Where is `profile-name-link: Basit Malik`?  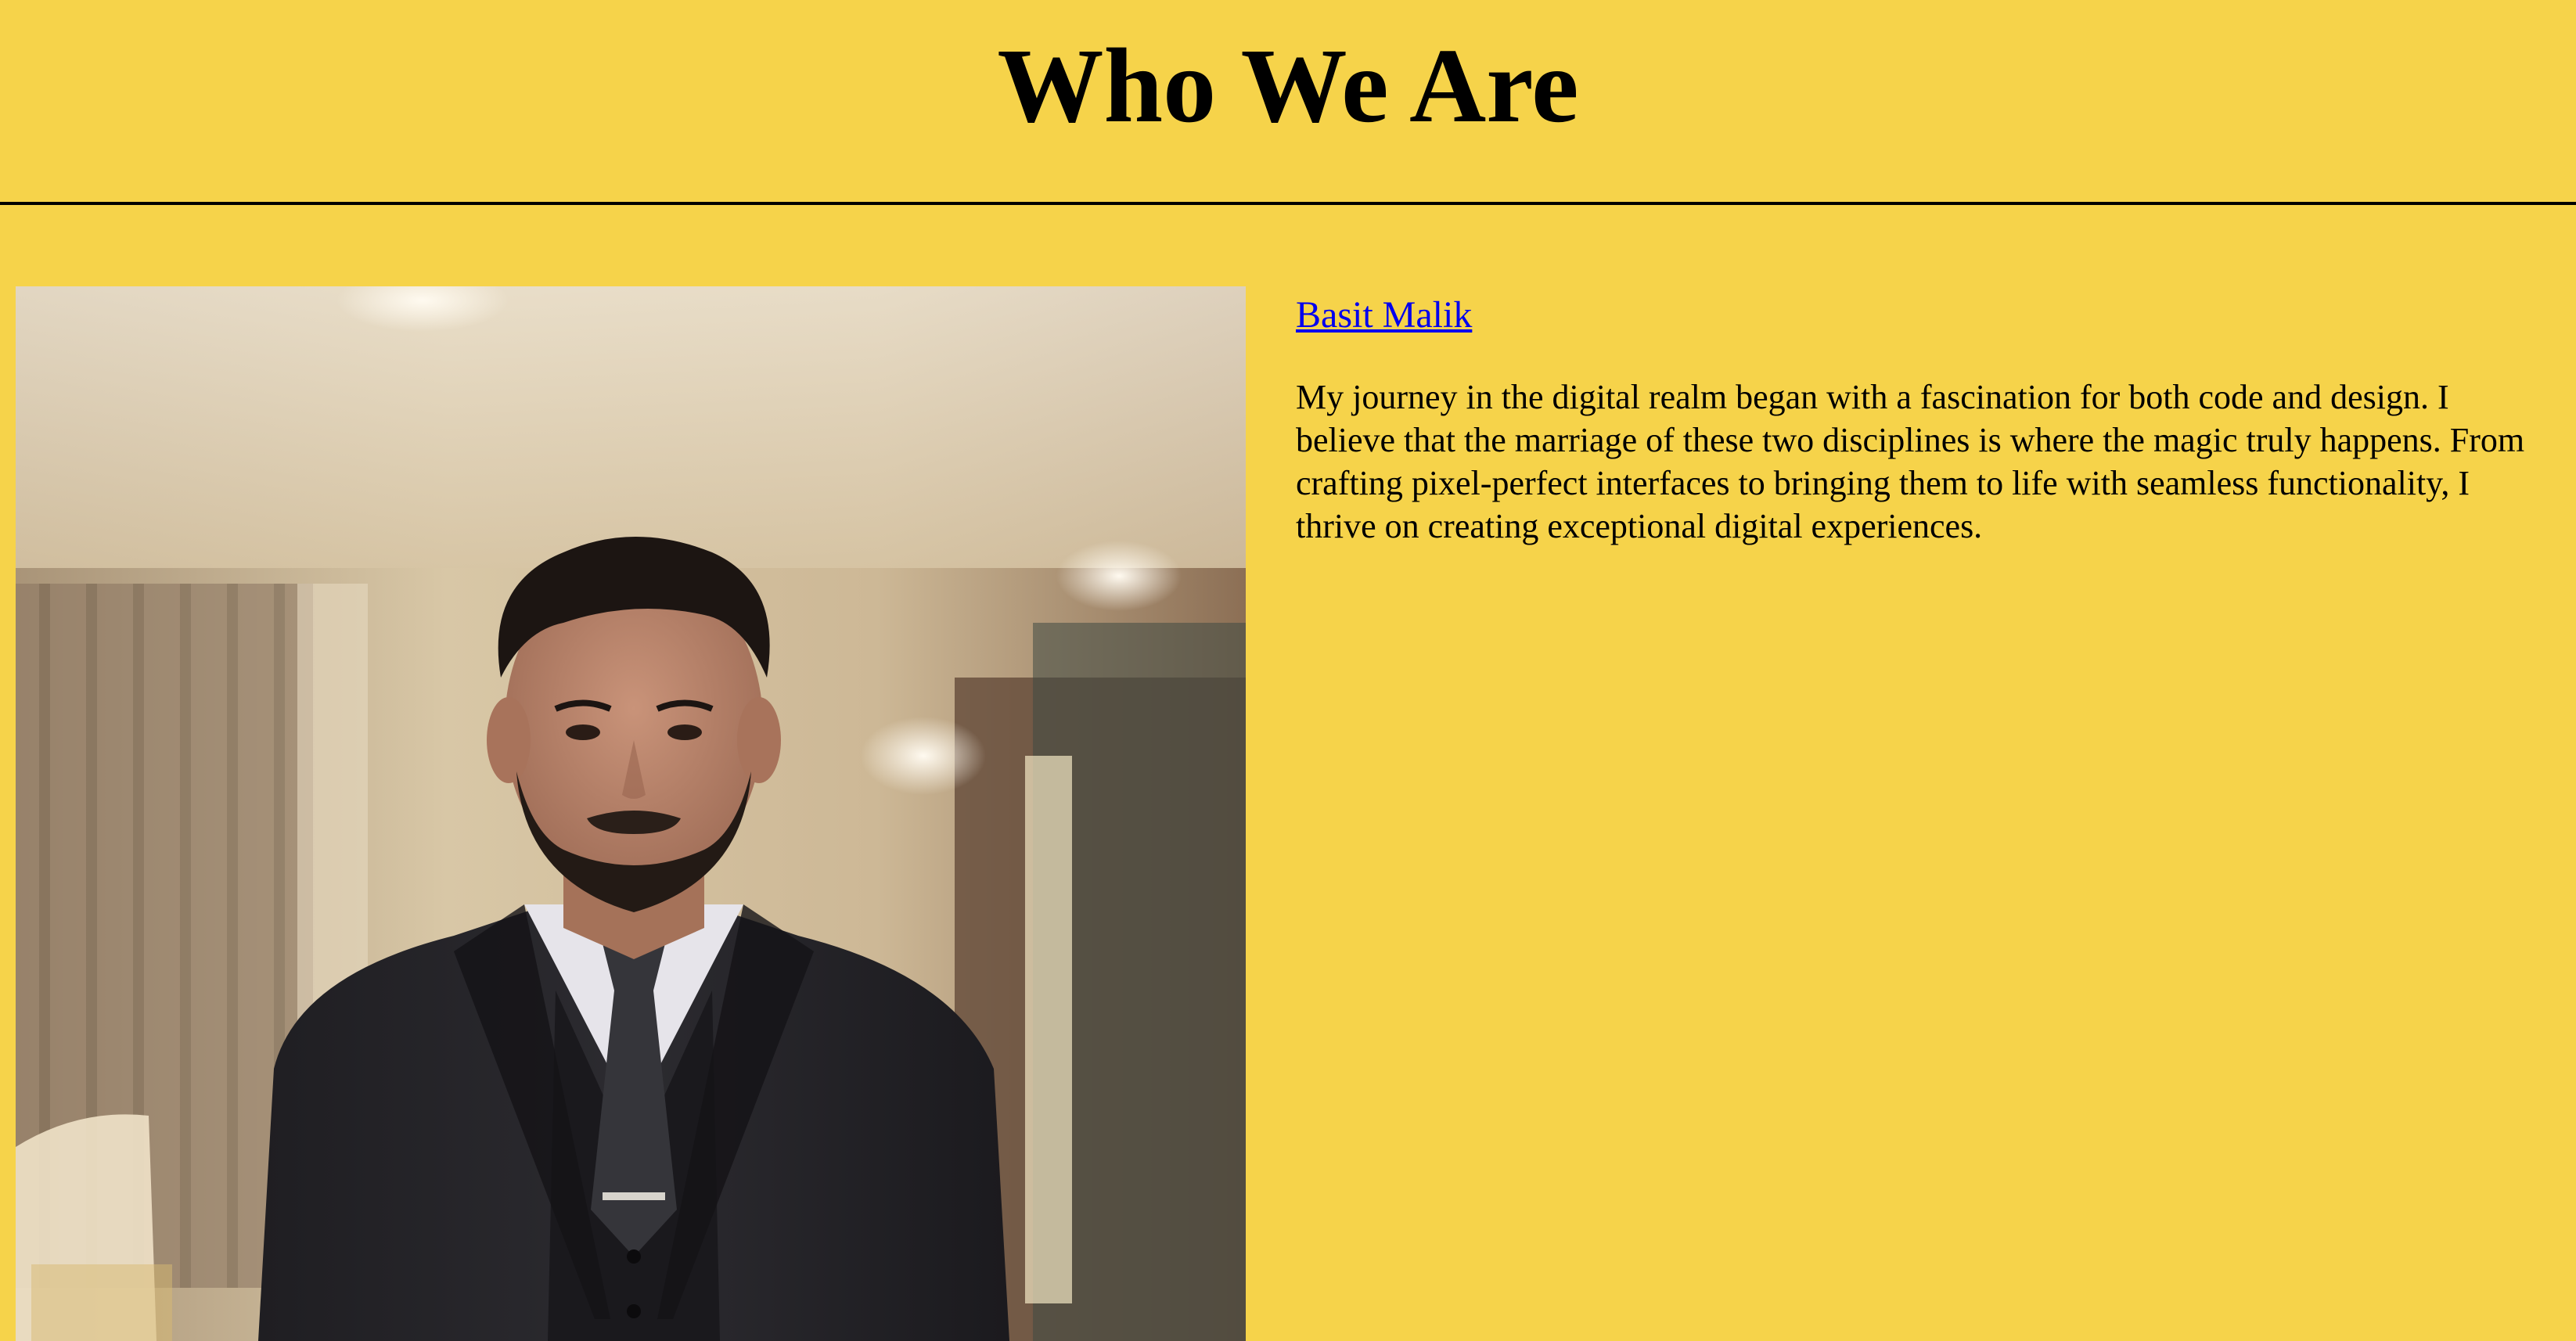 profile-name-link: Basit Malik is located at coordinates (1384, 315).